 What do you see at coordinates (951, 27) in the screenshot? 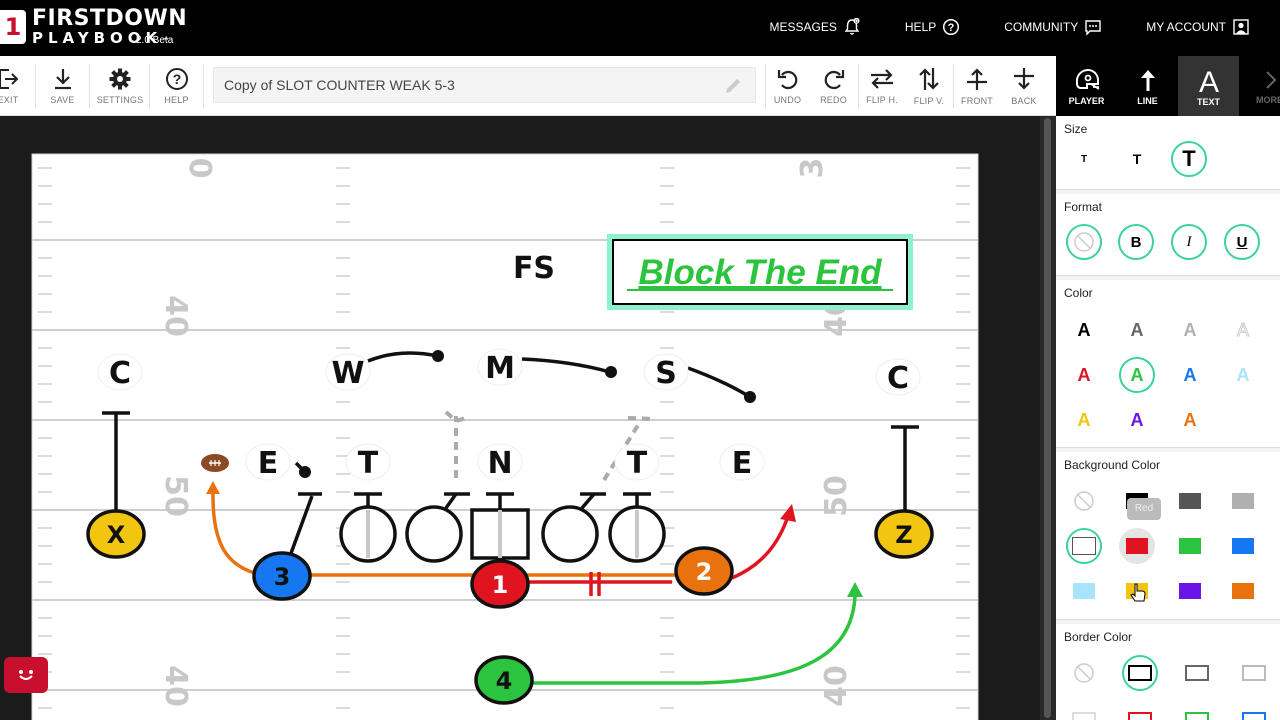
I see `question-circle-icon: ?` at bounding box center [951, 27].